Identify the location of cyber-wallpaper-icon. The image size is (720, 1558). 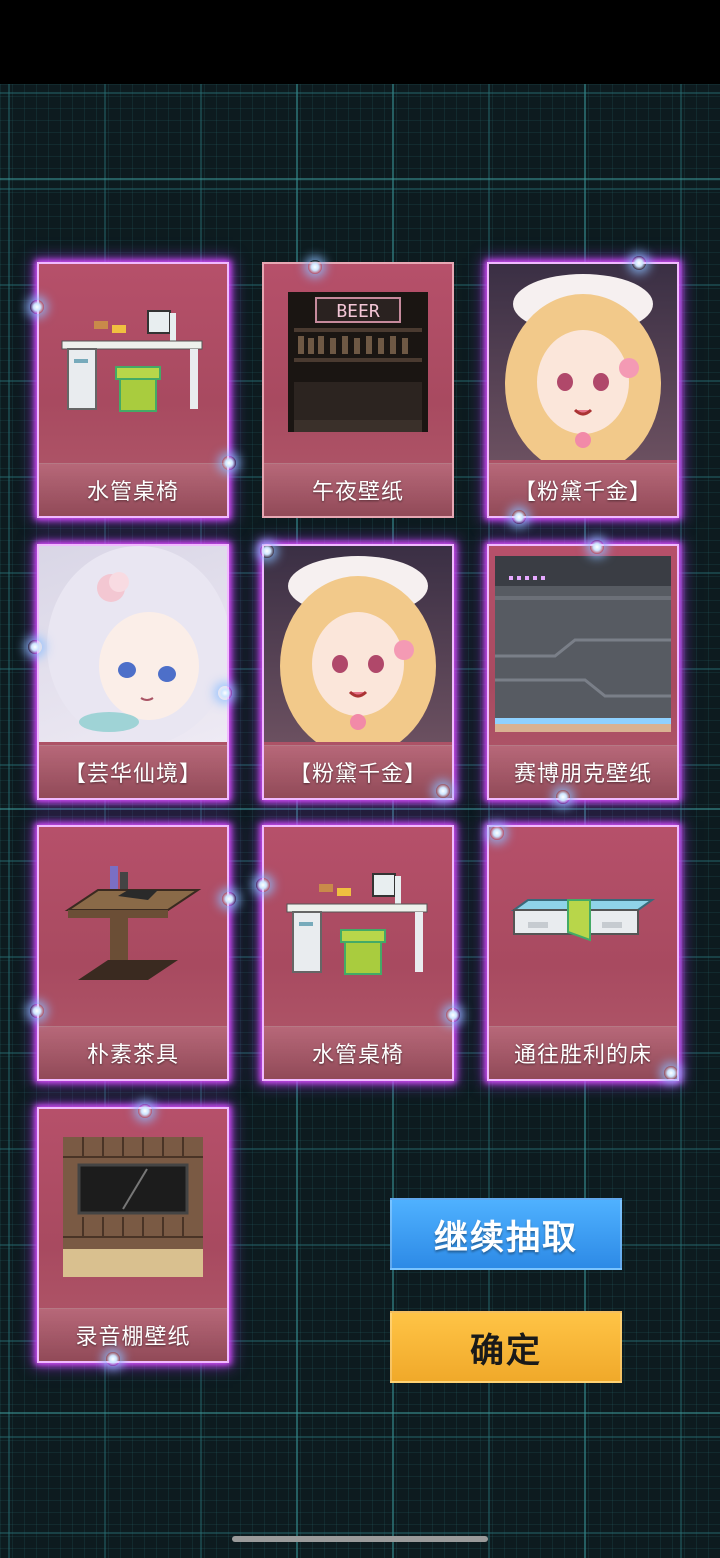
(583, 644).